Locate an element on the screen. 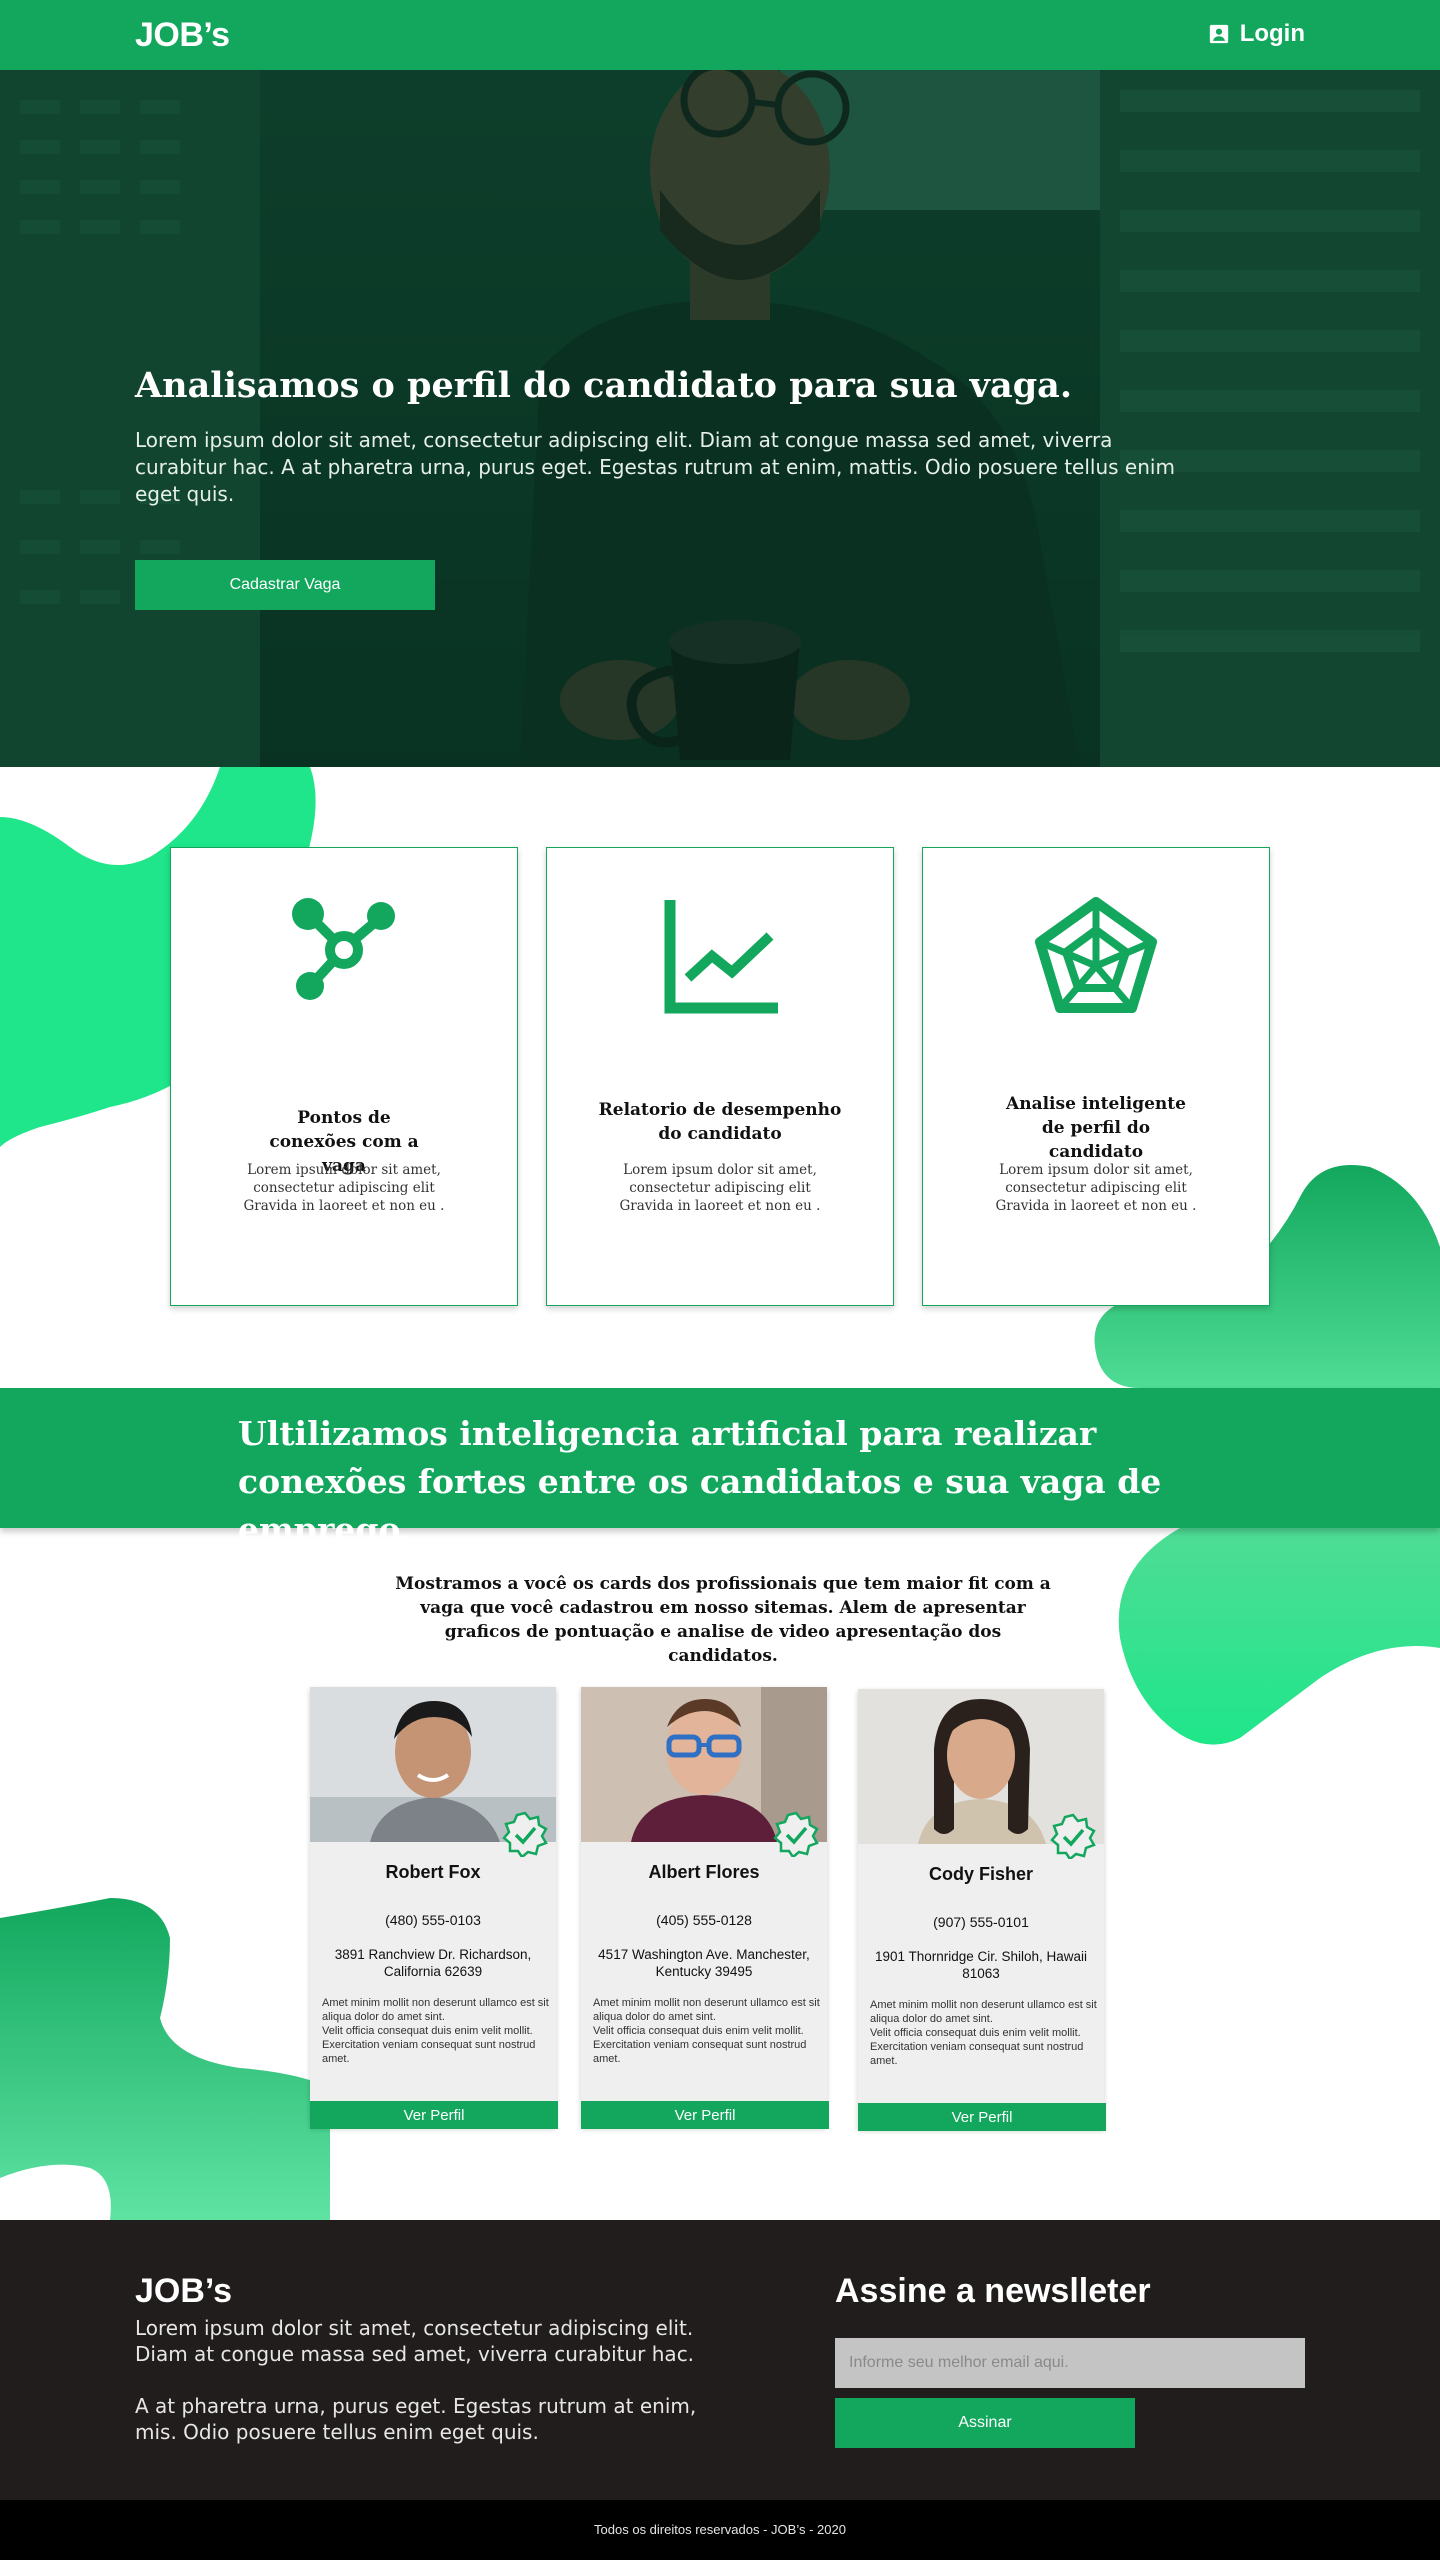 This screenshot has height=2560, width=1440. chart-icon is located at coordinates (721, 957).